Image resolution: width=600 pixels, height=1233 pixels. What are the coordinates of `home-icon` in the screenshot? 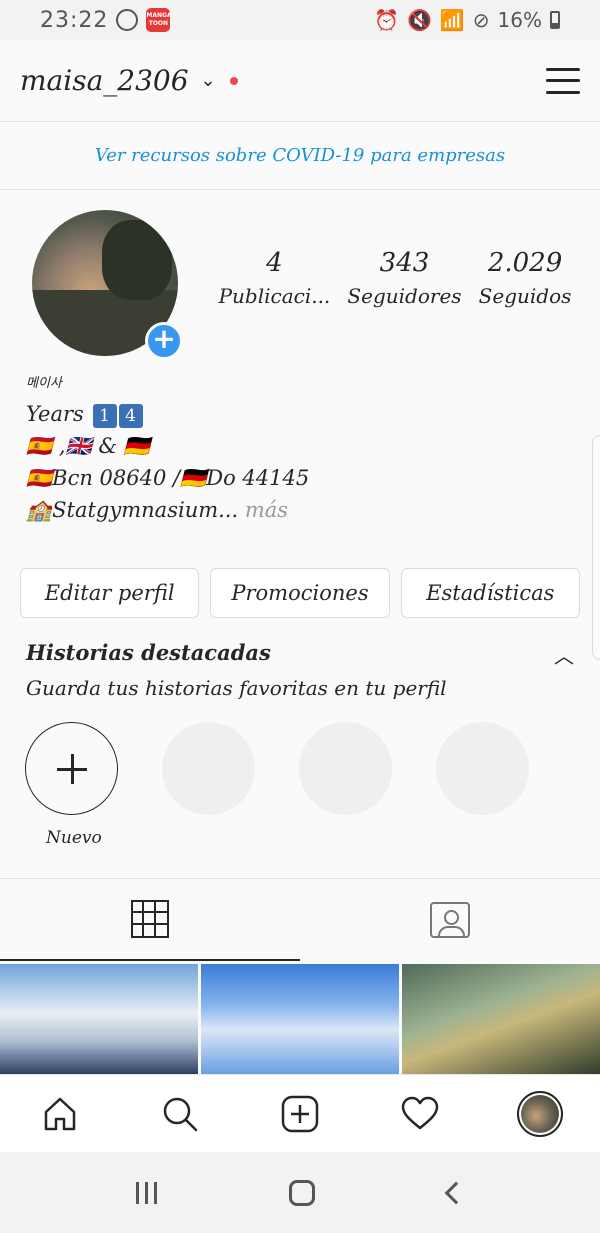 It's located at (60, 1114).